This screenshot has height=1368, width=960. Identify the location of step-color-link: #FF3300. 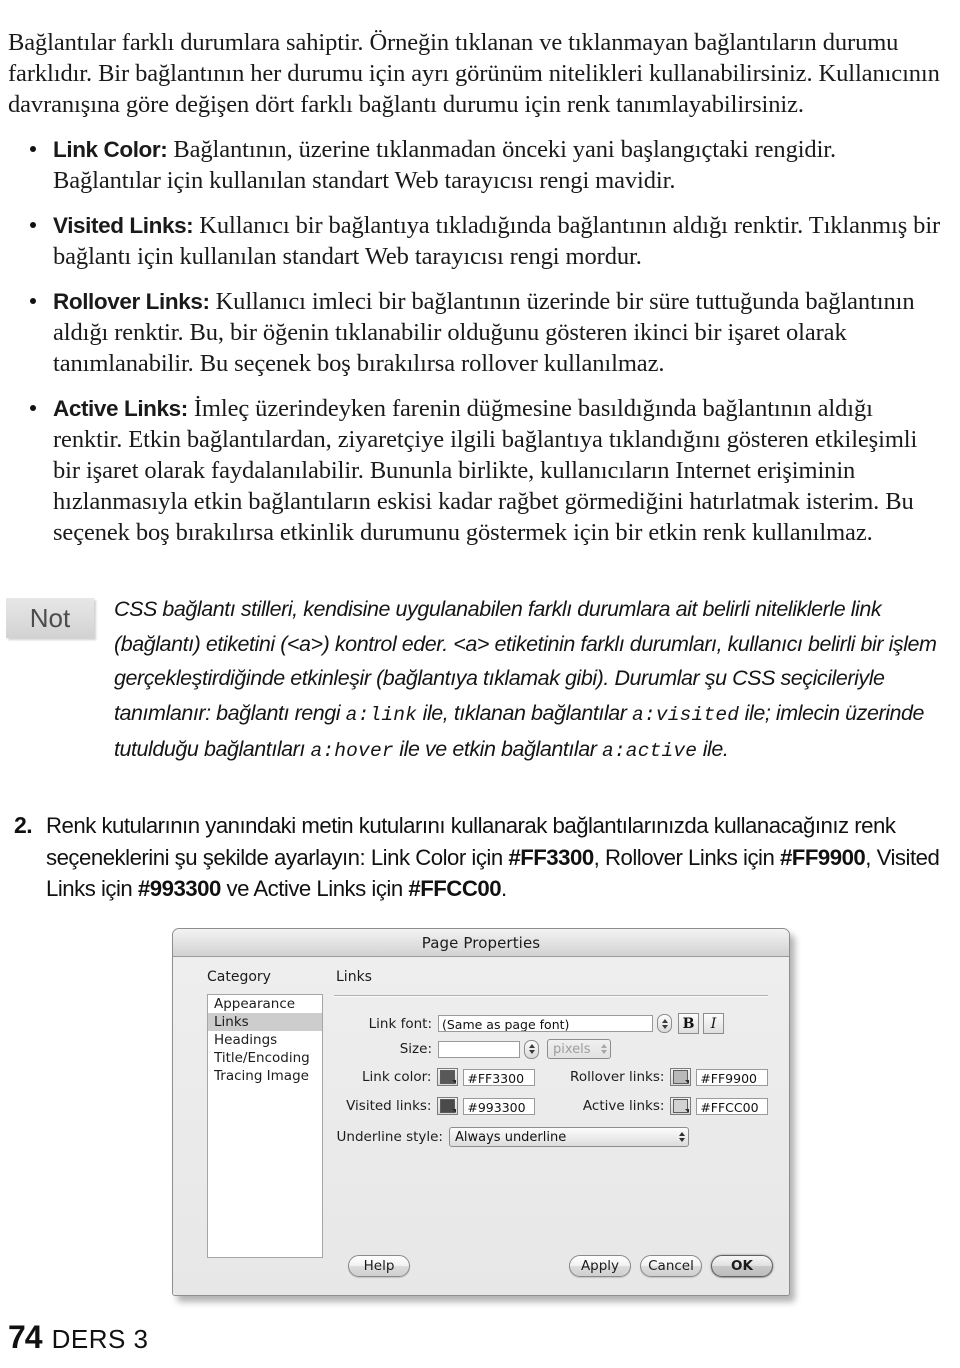
(551, 857).